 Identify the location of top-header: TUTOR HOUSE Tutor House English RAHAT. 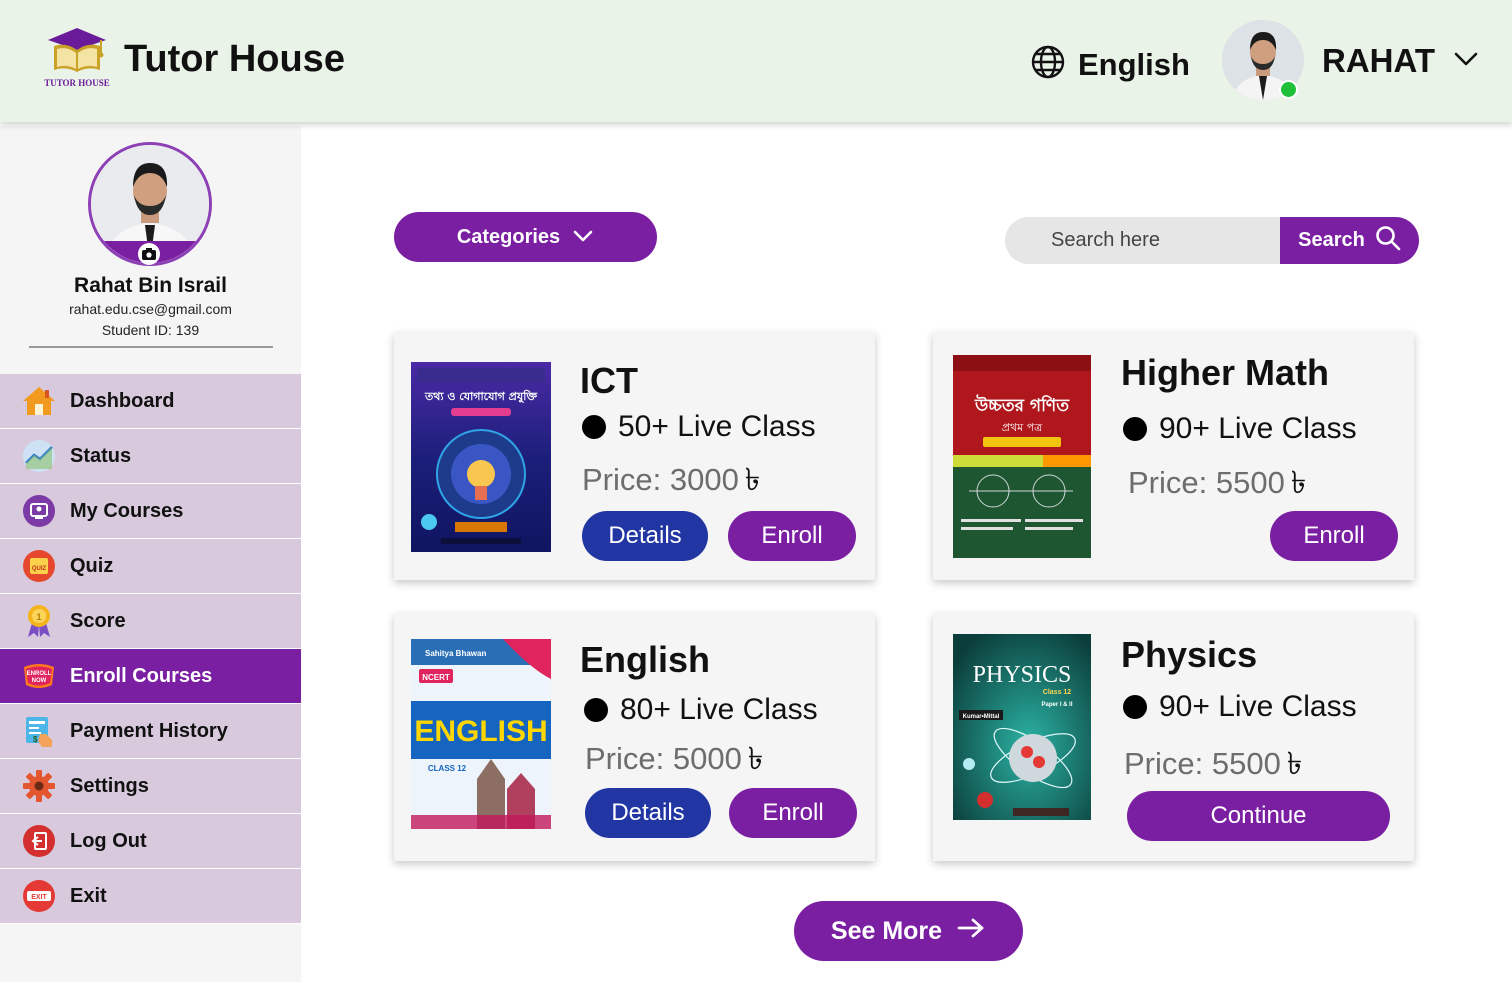
(756, 61).